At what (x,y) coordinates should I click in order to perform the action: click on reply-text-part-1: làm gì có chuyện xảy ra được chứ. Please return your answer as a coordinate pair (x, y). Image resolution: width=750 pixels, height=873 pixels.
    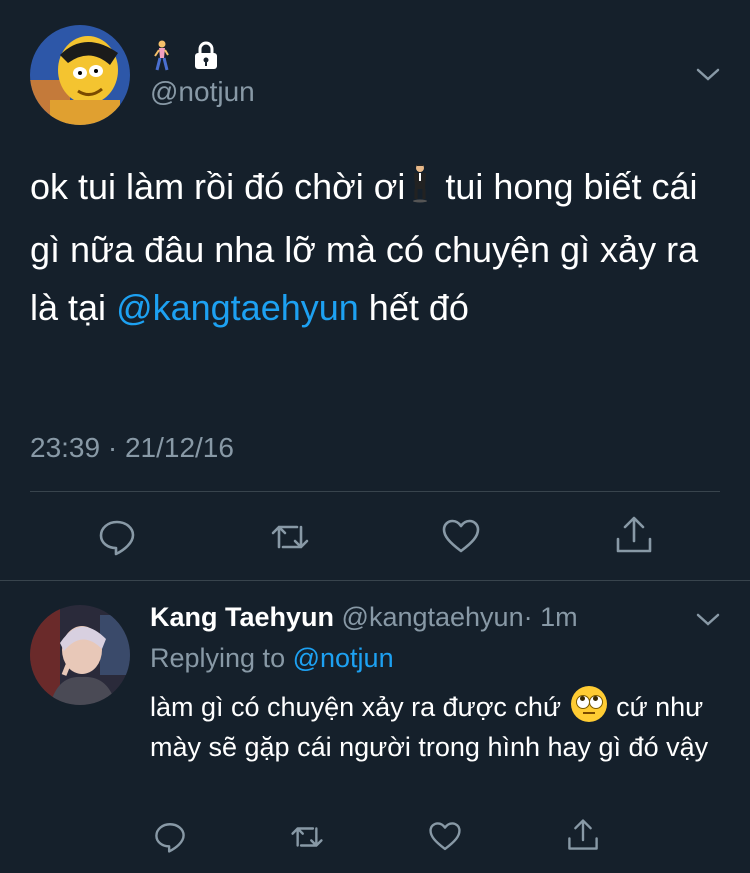
    Looking at the image, I should click on (356, 707).